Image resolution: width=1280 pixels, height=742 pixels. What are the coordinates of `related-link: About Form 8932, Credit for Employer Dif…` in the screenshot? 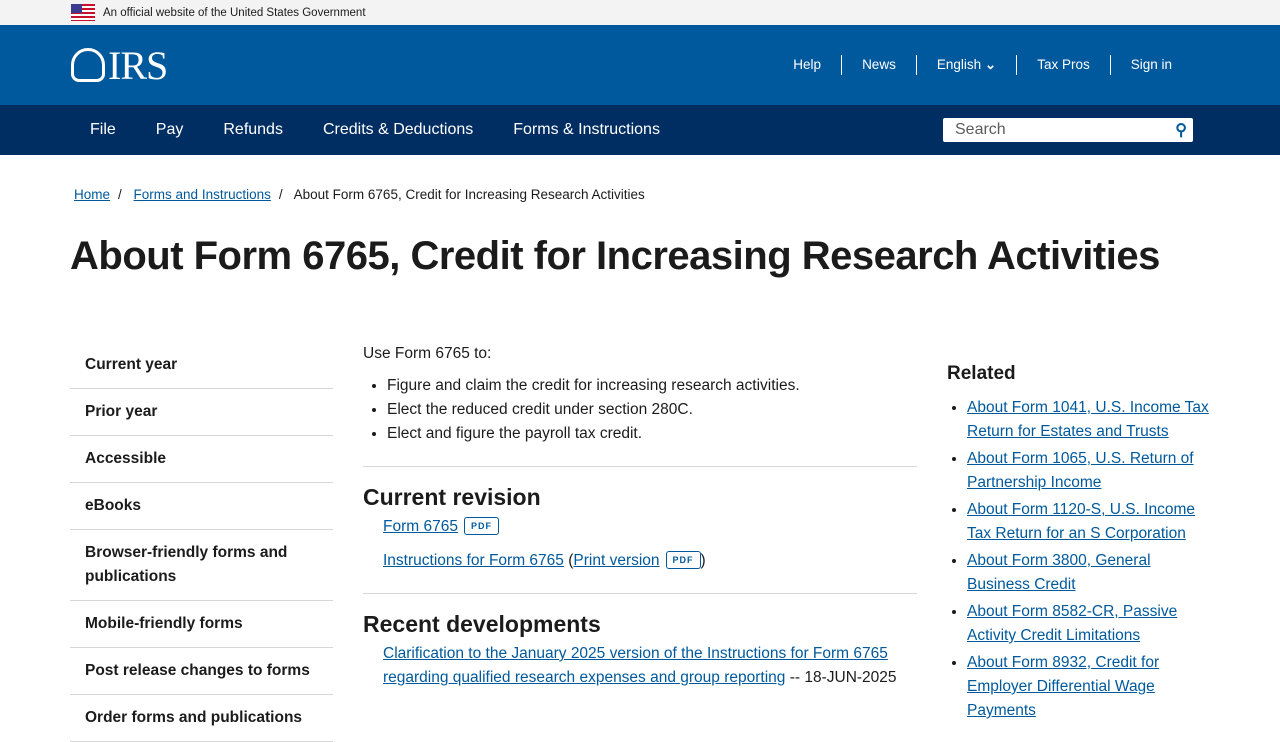 It's located at (1063, 686).